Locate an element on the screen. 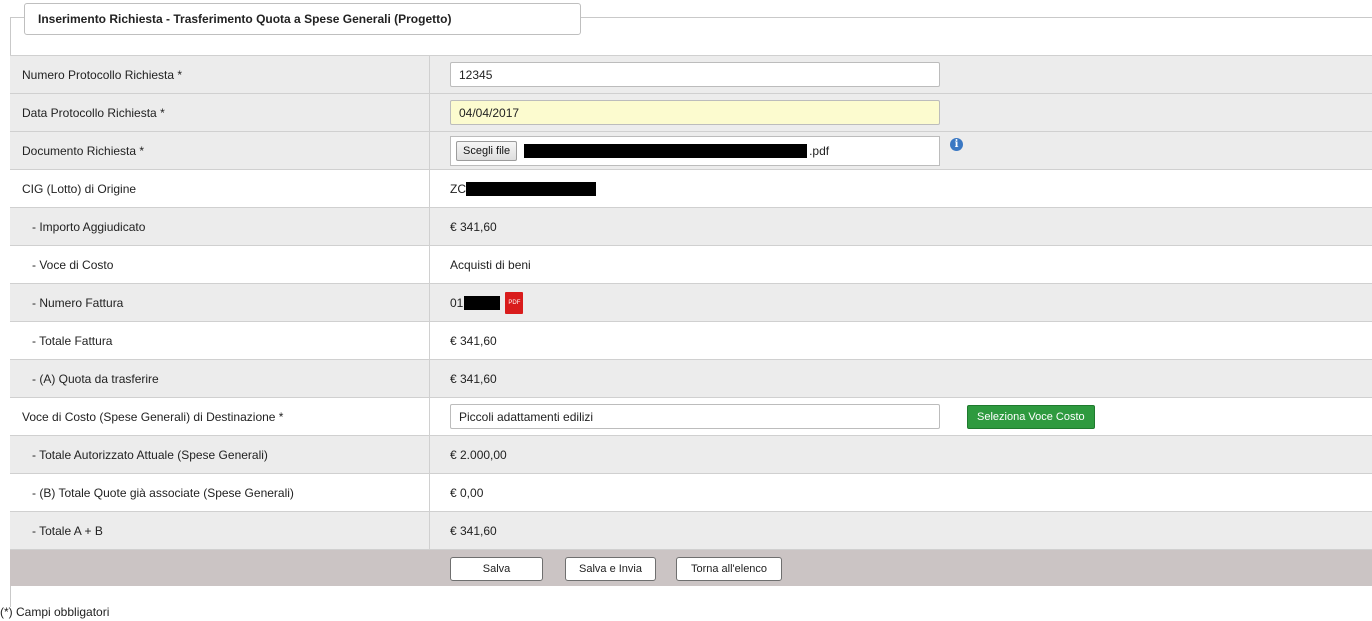  action-bar: Salva Salva e Invia Torna all'elenco is located at coordinates (691, 567).